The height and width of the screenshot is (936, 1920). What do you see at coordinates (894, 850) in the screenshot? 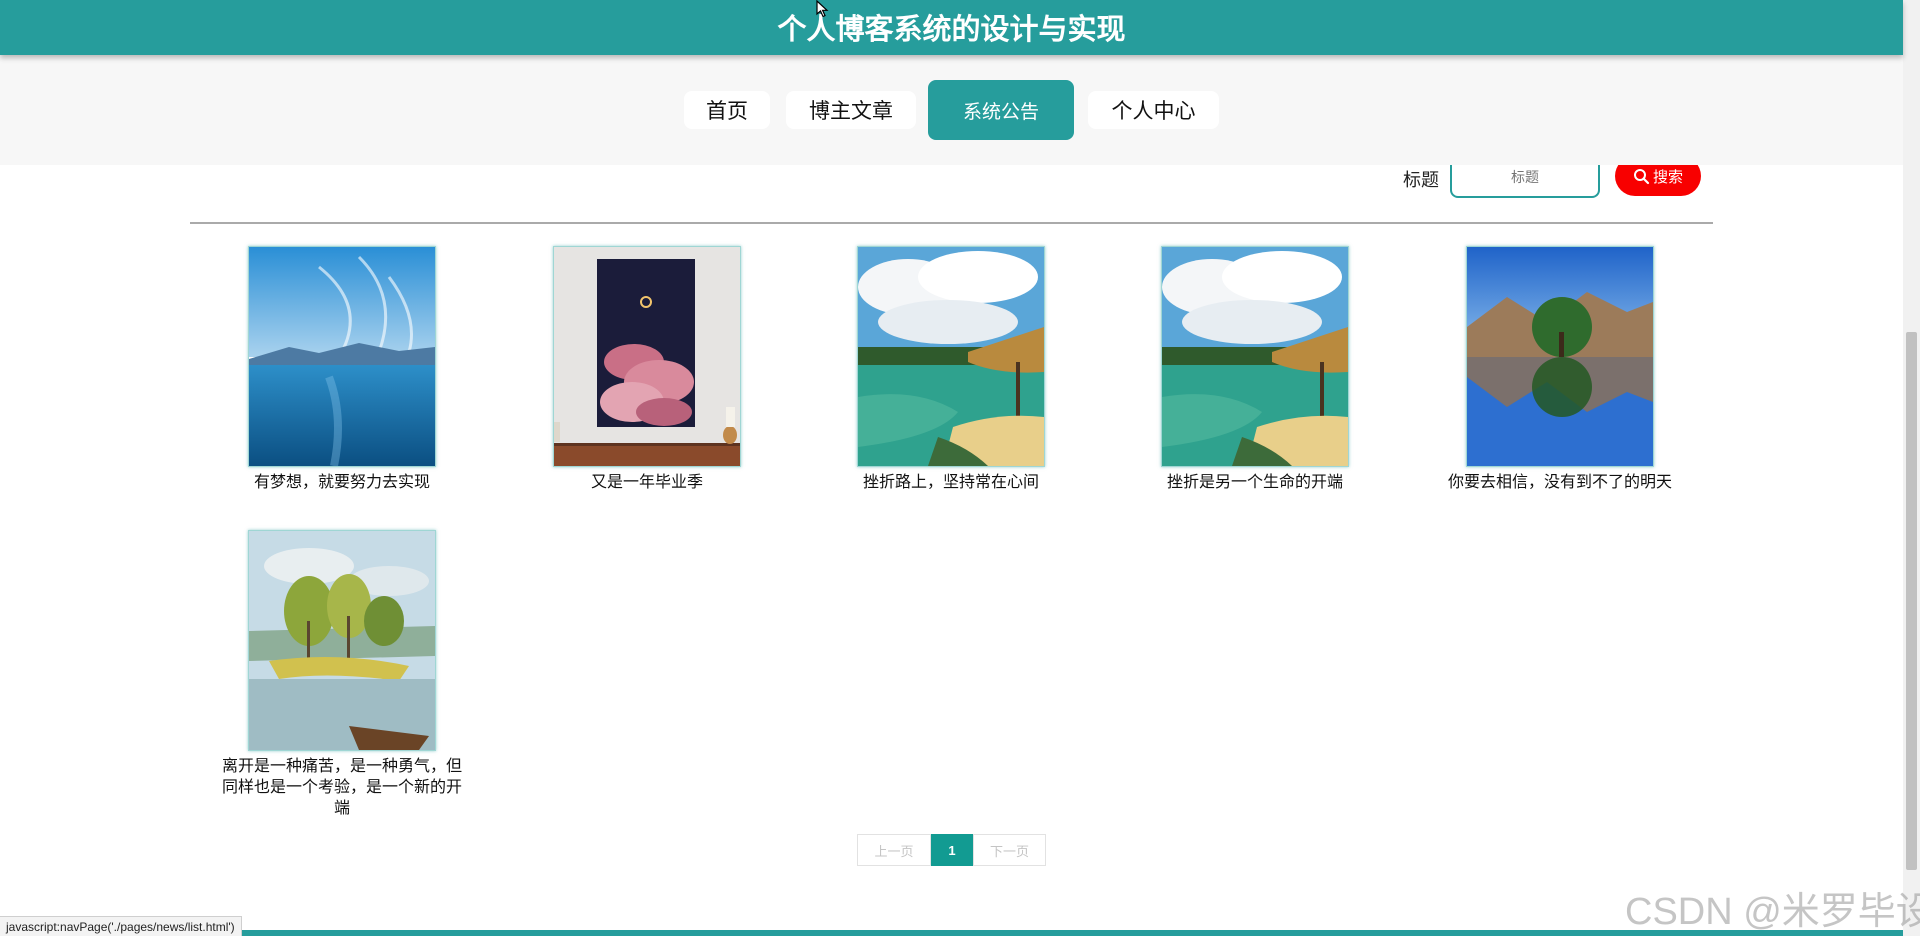
I see `prev-page-button: 上一页` at bounding box center [894, 850].